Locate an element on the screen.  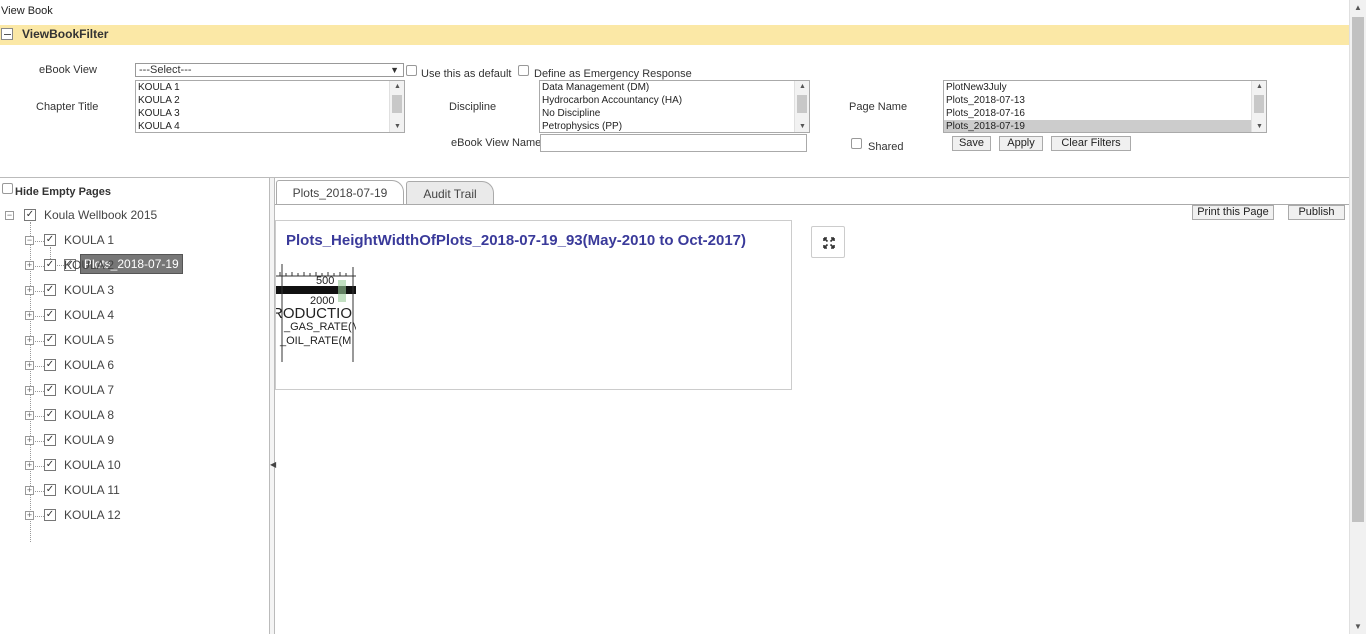
discipline-option: Petrophysics (PP) is located at coordinates (674, 126).